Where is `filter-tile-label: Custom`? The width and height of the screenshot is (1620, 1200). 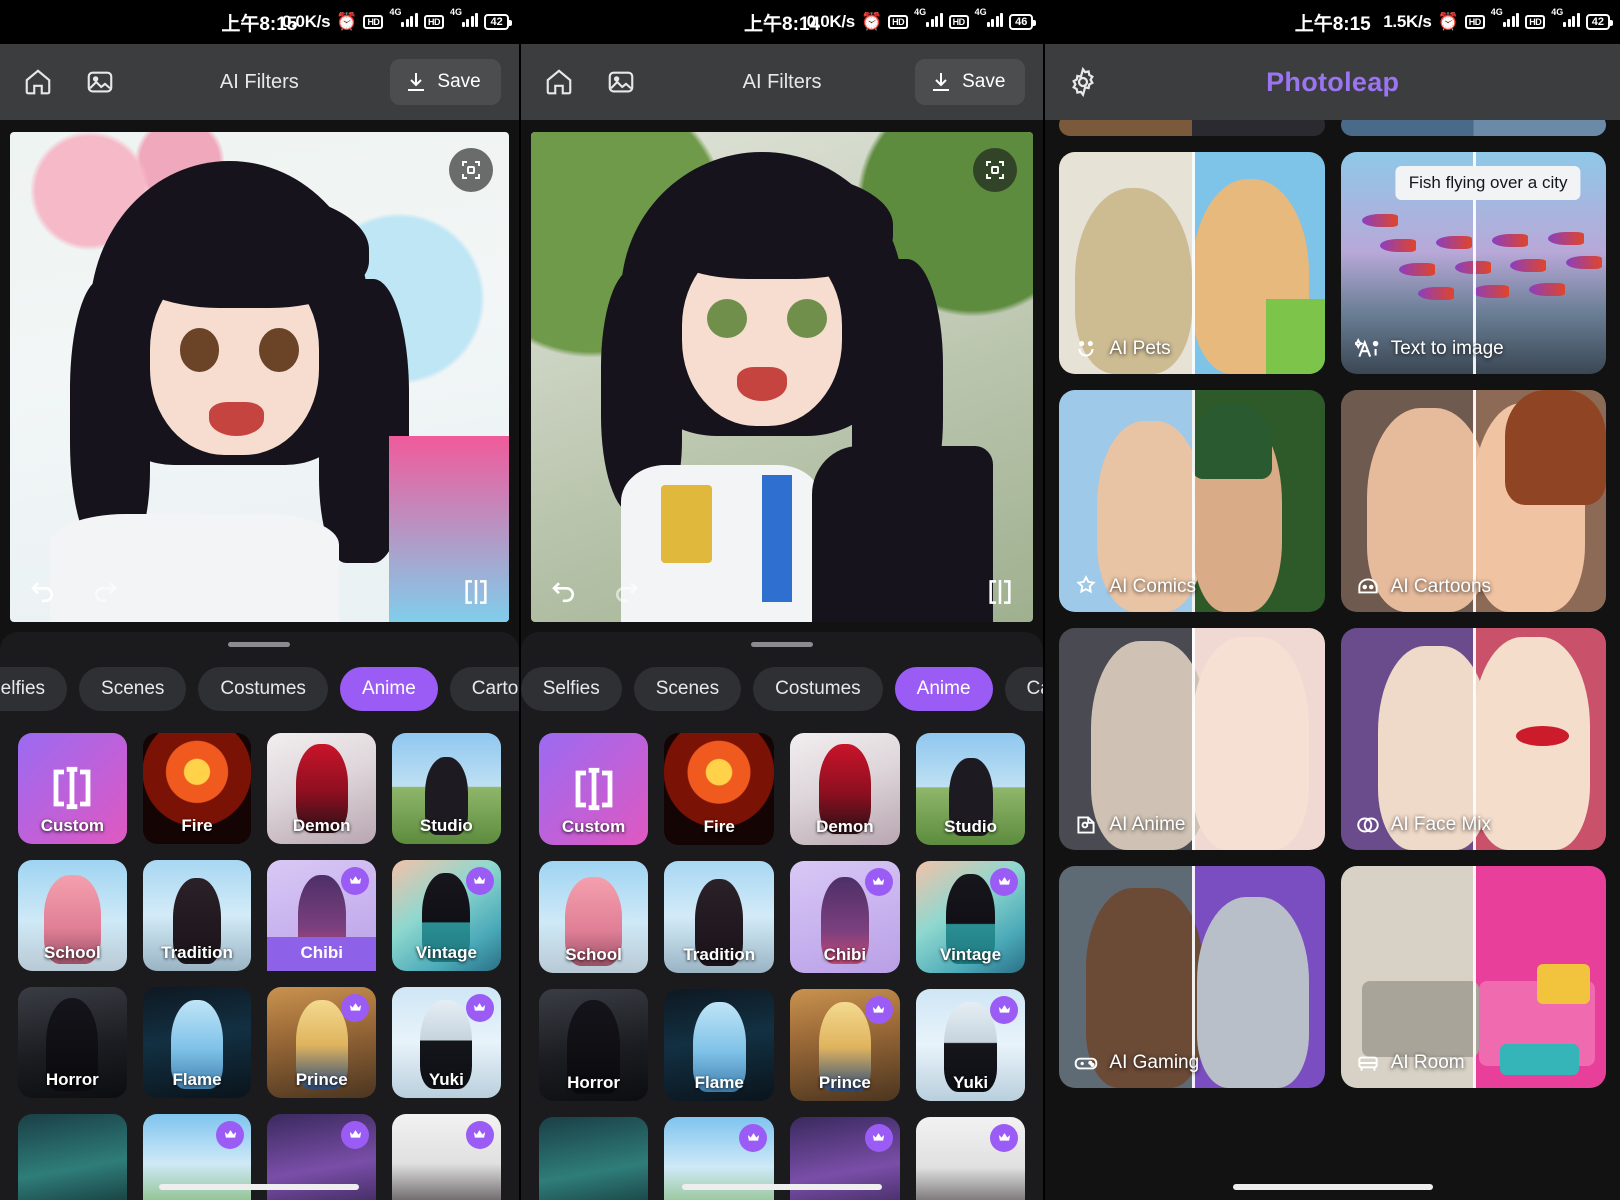 filter-tile-label: Custom is located at coordinates (593, 826).